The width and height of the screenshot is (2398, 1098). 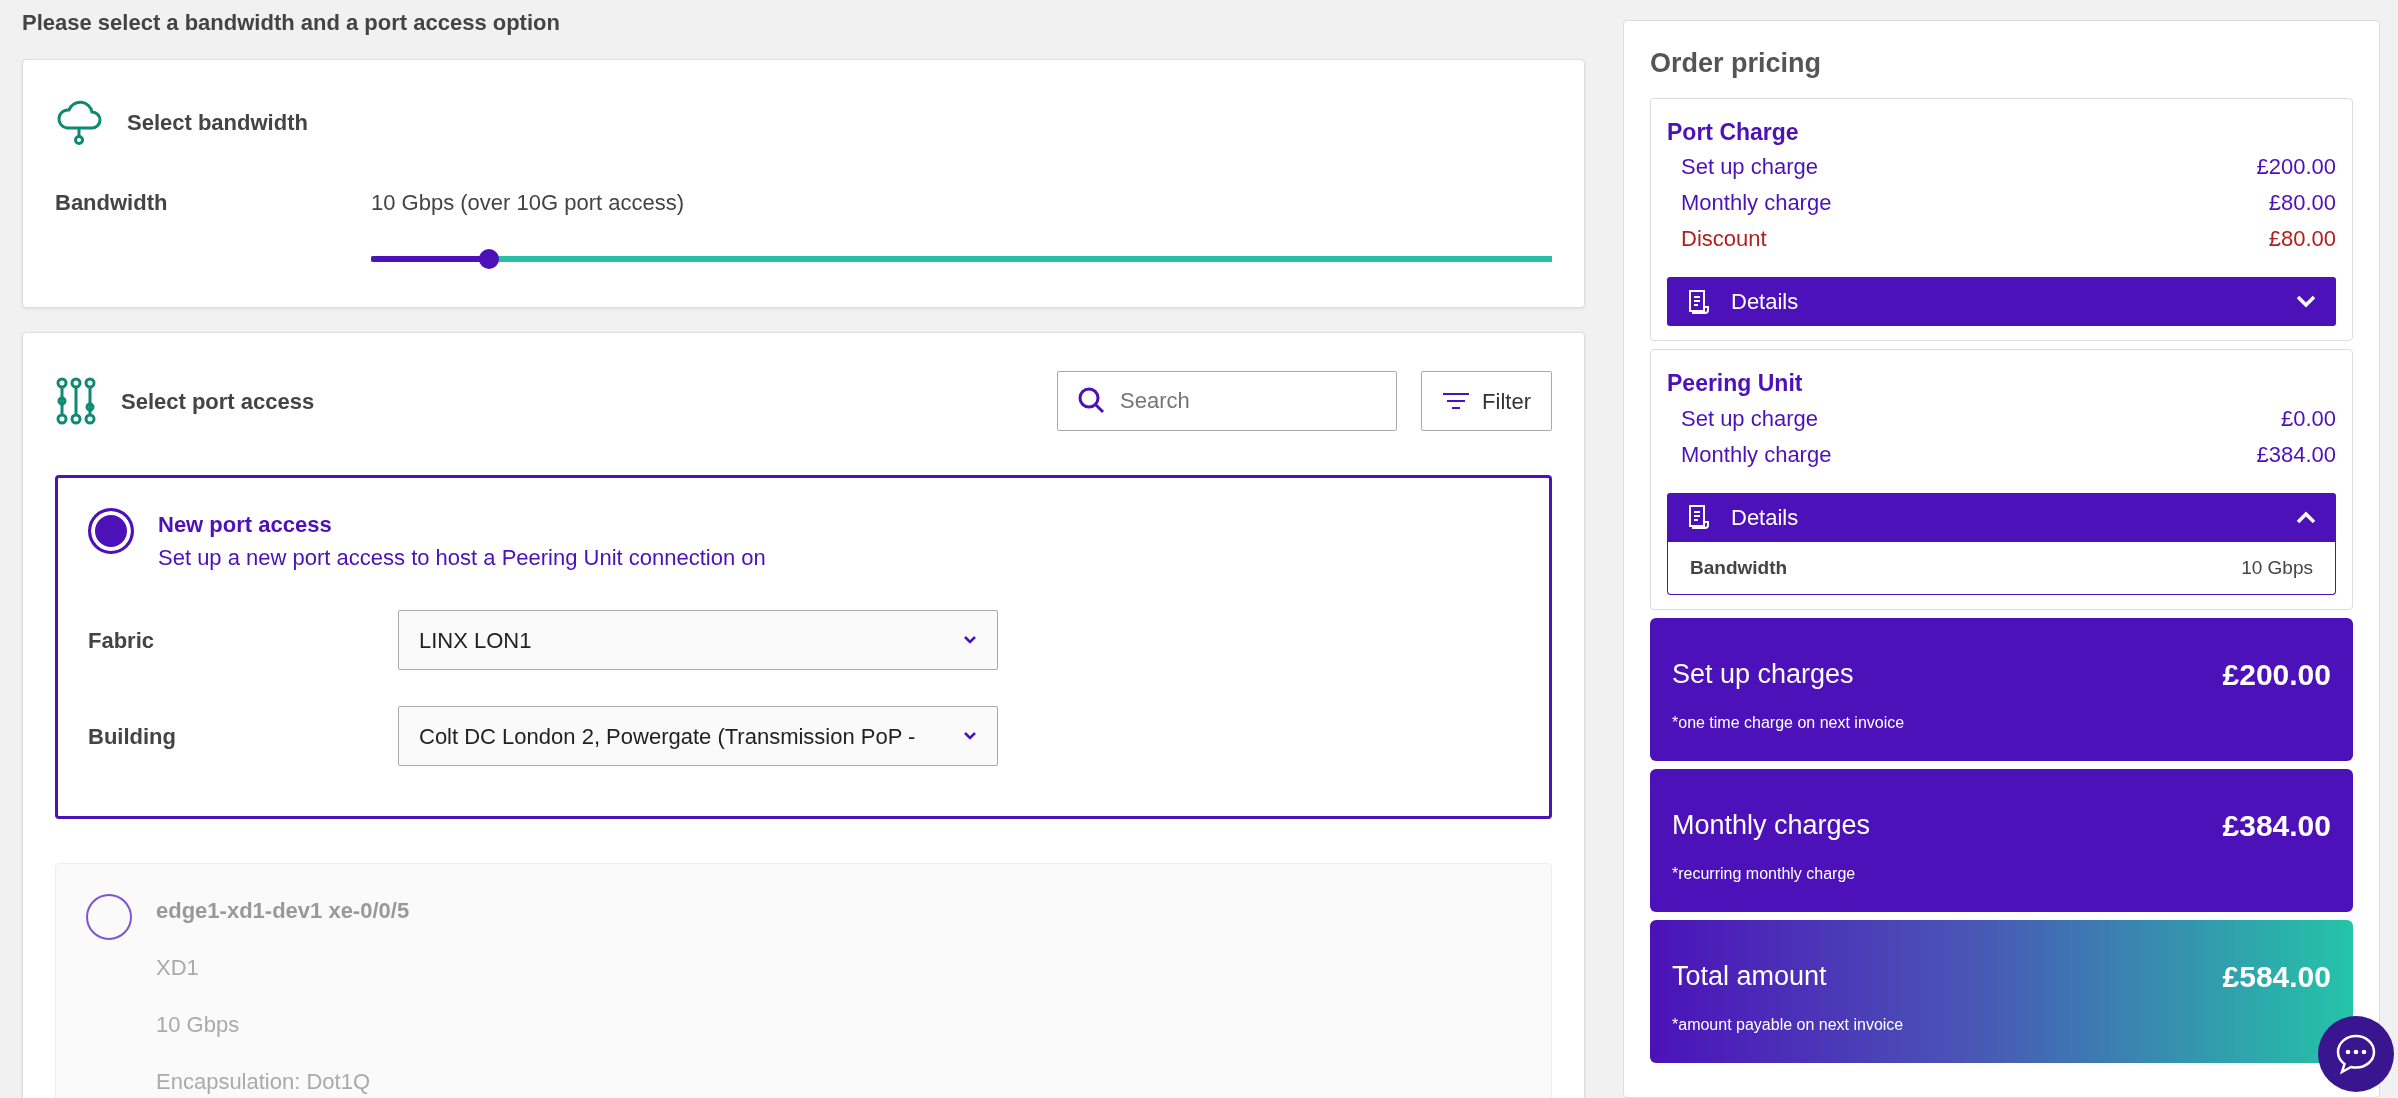 What do you see at coordinates (528, 203) in the screenshot?
I see `bandwidth-value: 10 Gbps (over 10G port access)` at bounding box center [528, 203].